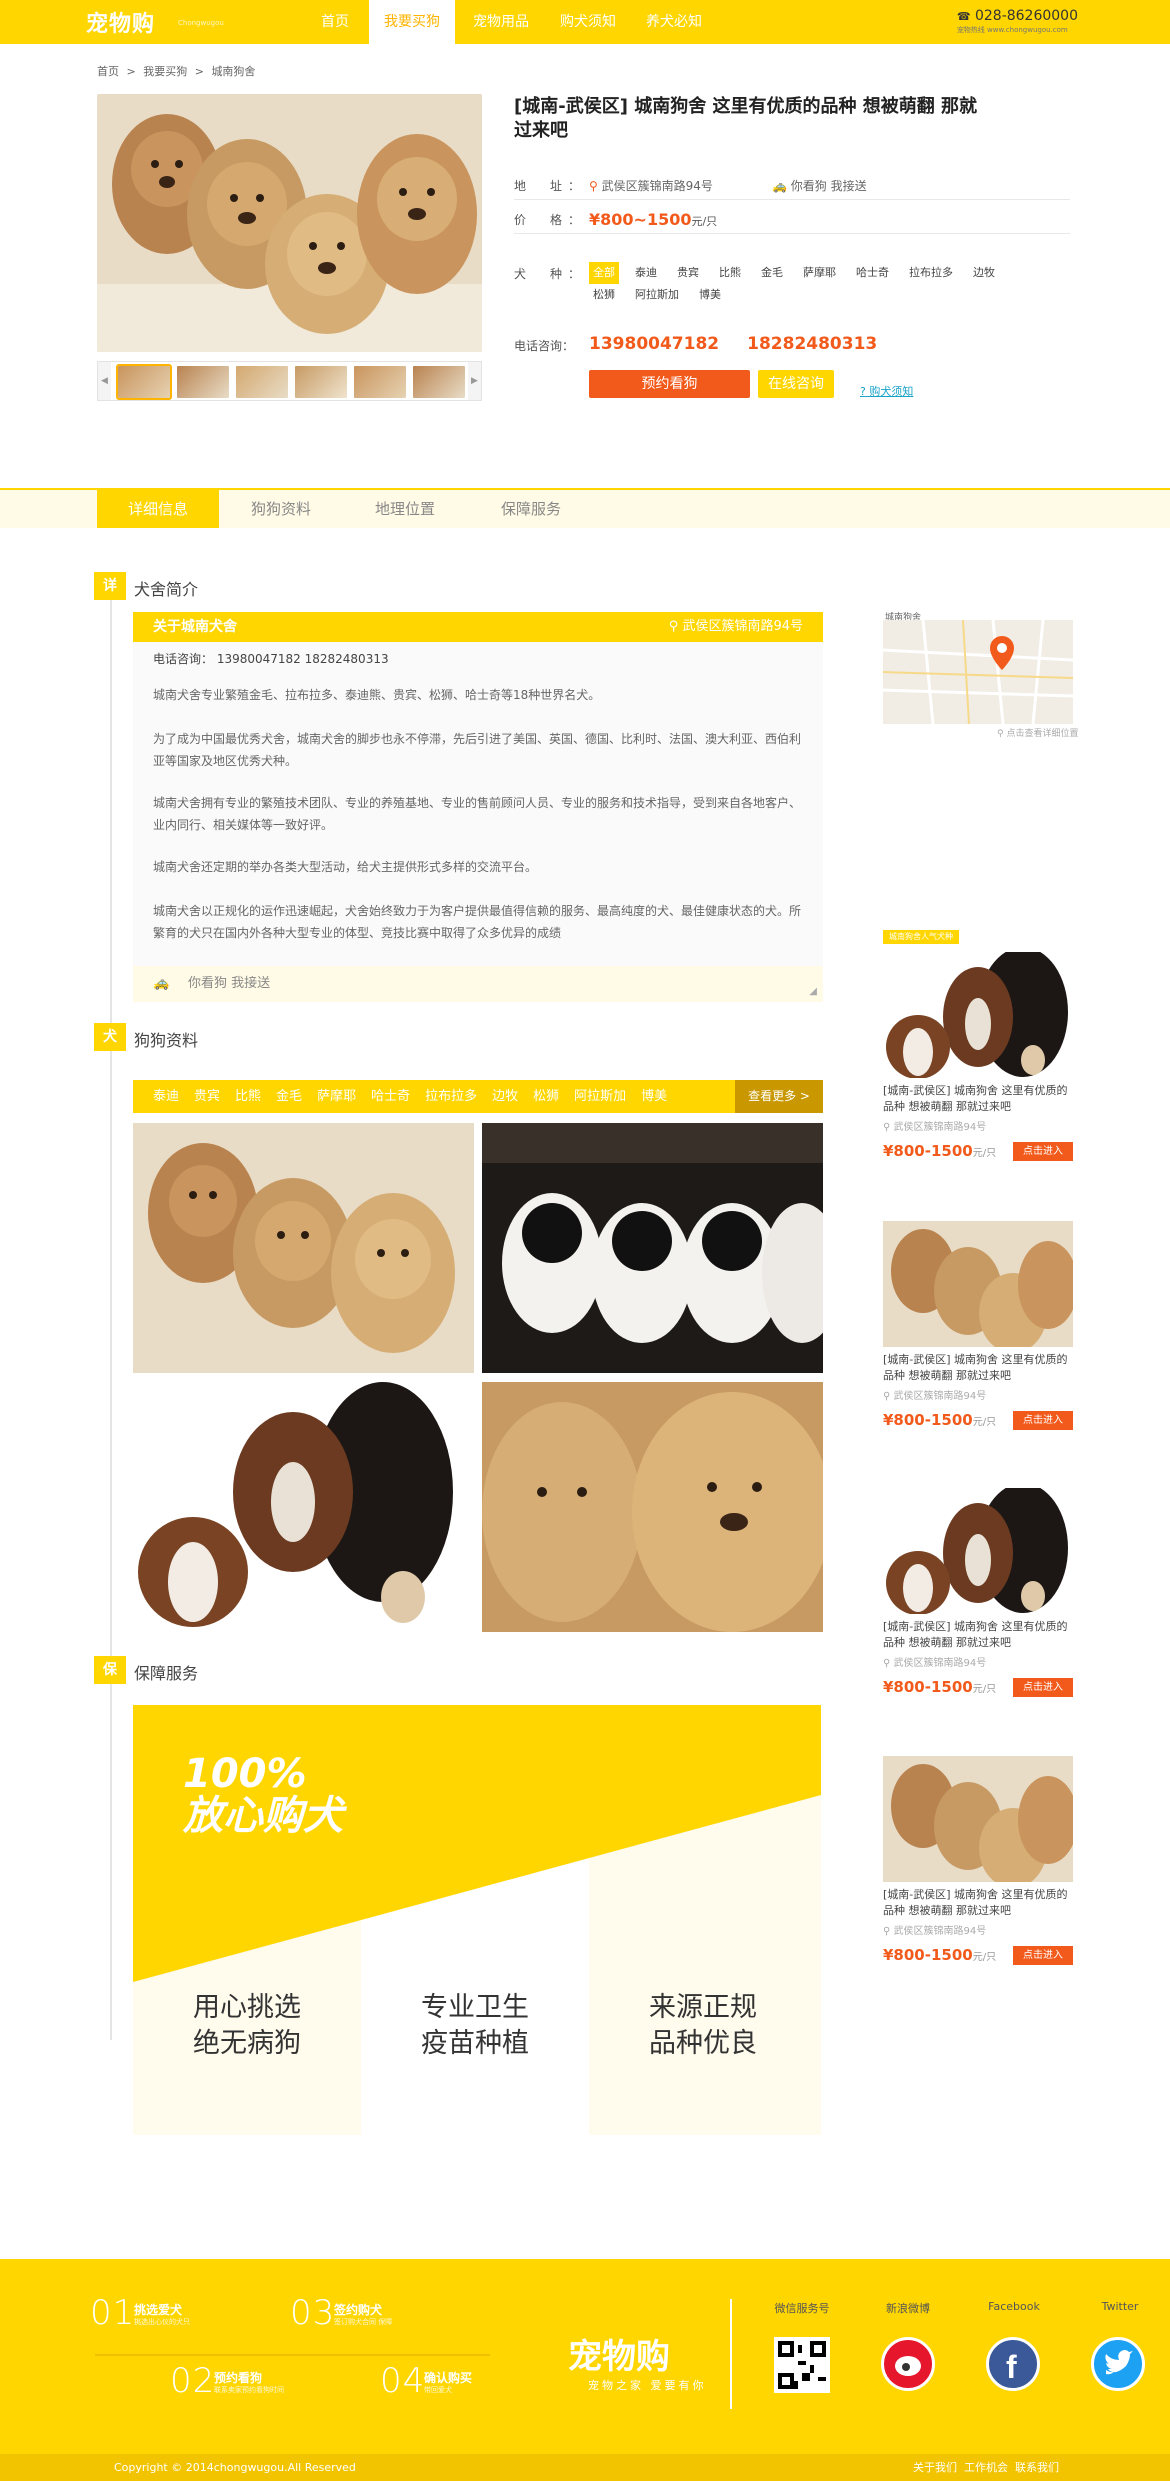  What do you see at coordinates (792, 199) in the screenshot?
I see `divider` at bounding box center [792, 199].